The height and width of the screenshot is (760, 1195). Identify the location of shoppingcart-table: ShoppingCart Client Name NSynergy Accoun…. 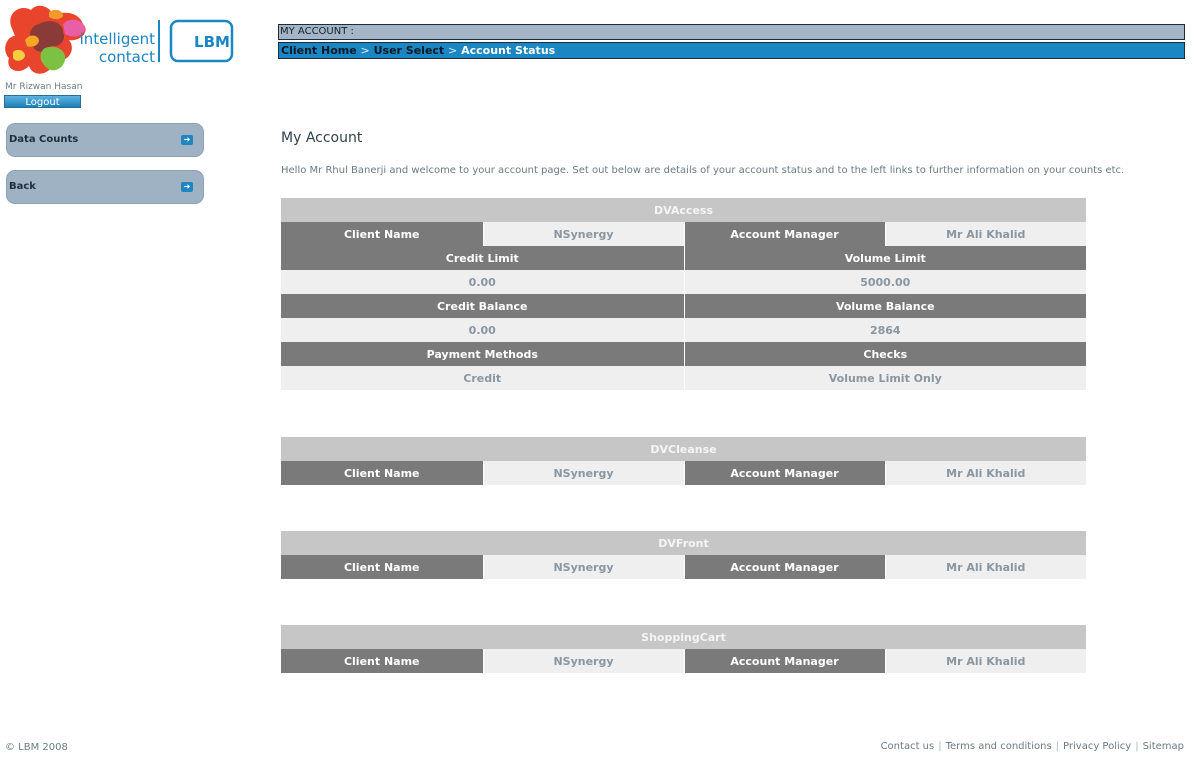
(684, 649).